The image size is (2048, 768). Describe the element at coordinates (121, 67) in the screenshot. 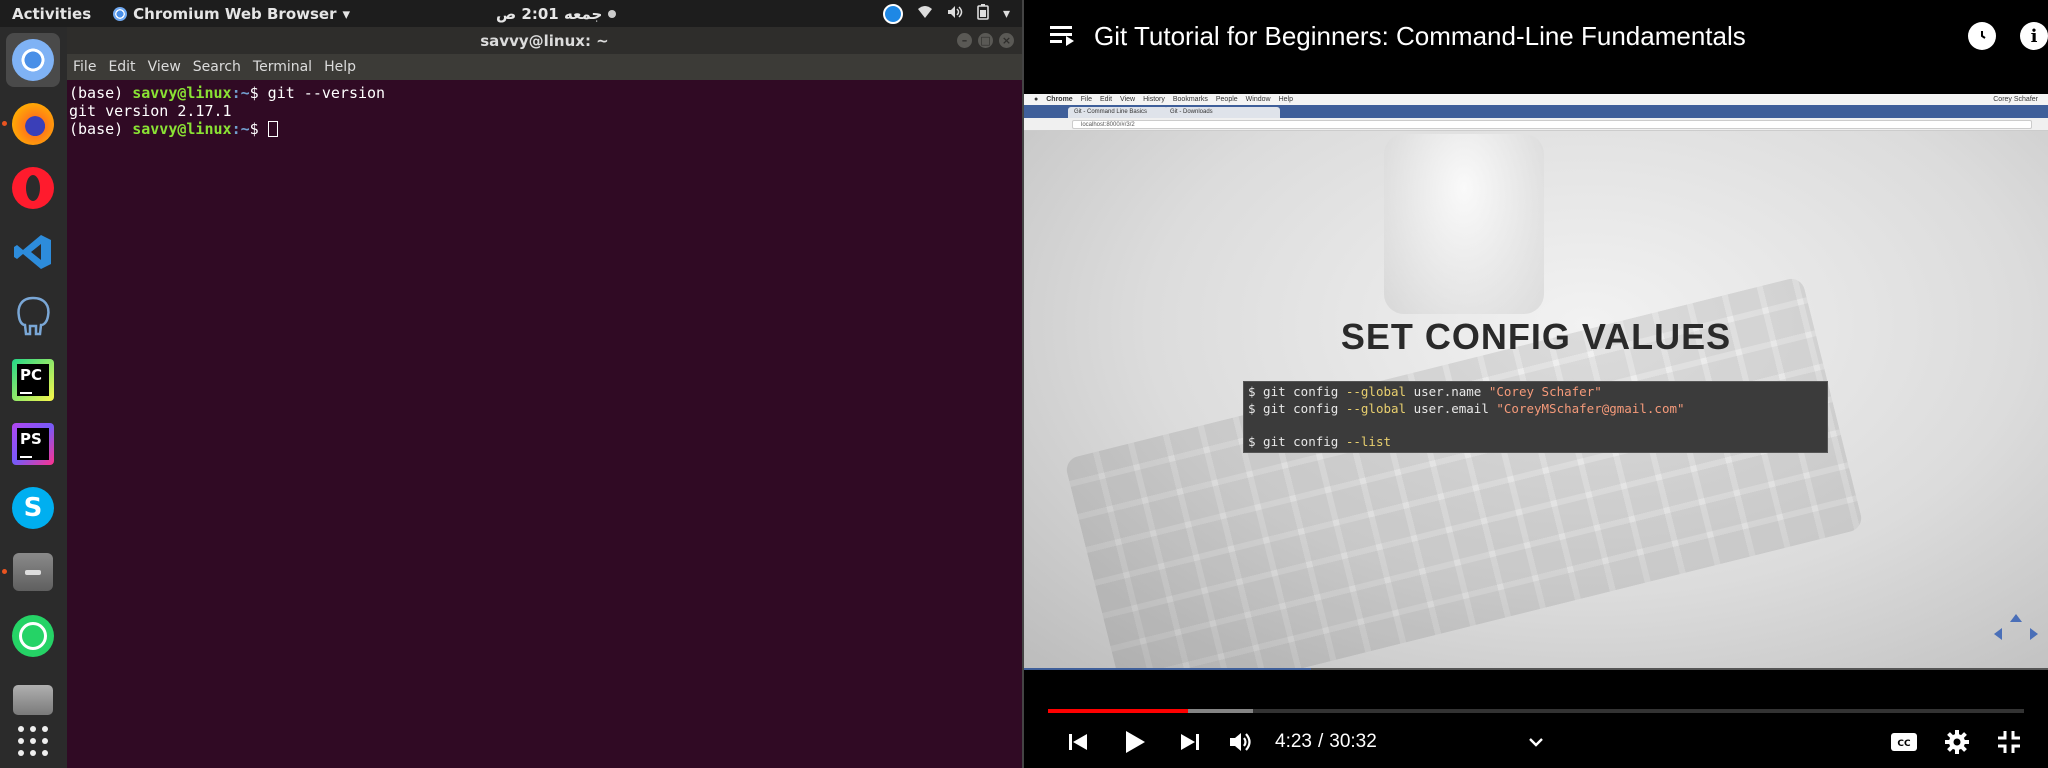

I see `menu-edit: Edit` at that location.